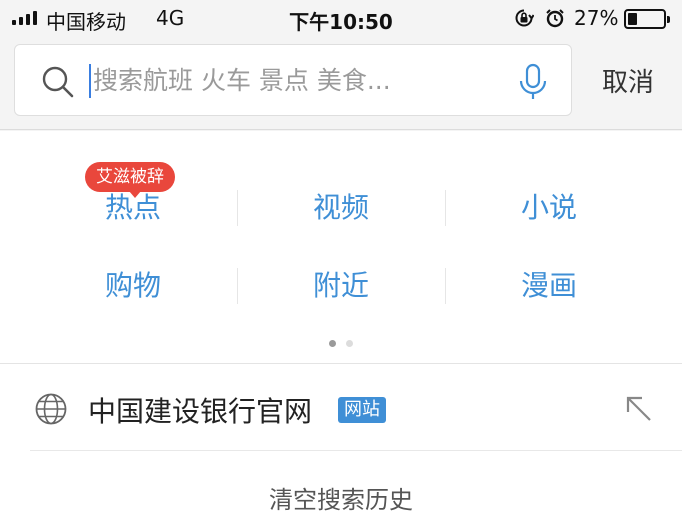 The image size is (682, 520). I want to click on category-video: 视频, so click(341, 208).